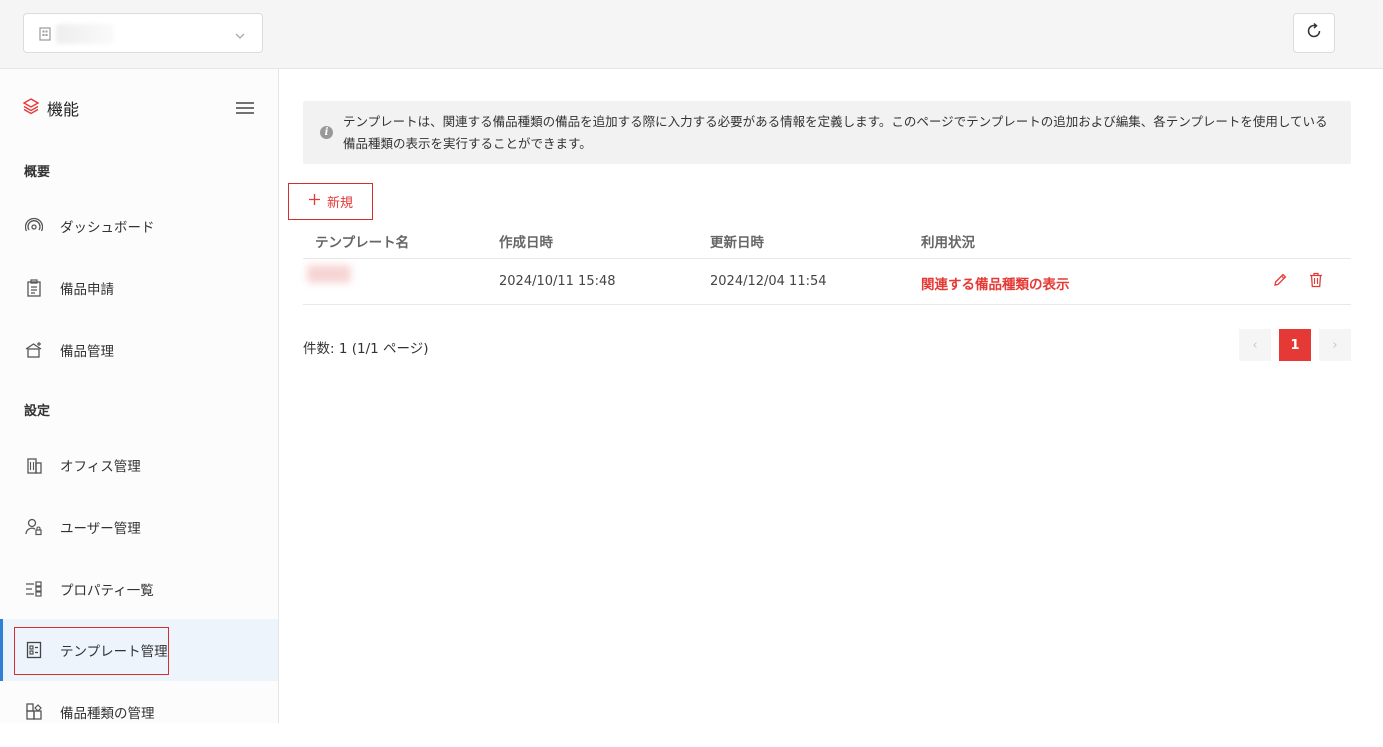 The height and width of the screenshot is (747, 1383). What do you see at coordinates (139, 702) in the screenshot?
I see `sidebar-item-categories: 備品種類の管理` at bounding box center [139, 702].